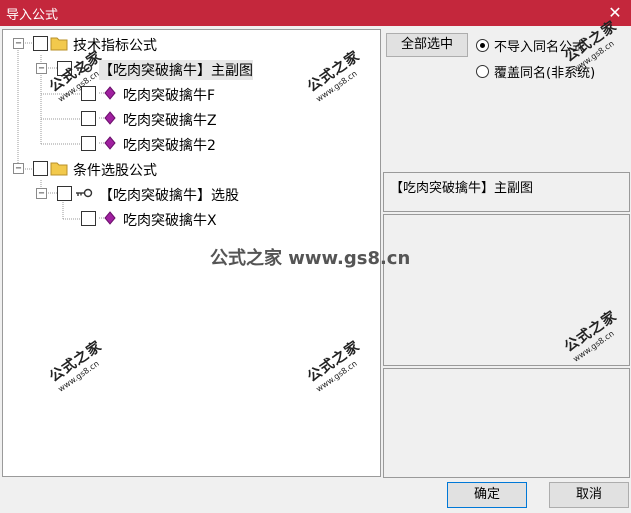  I want to click on formula-params-box, so click(506, 423).